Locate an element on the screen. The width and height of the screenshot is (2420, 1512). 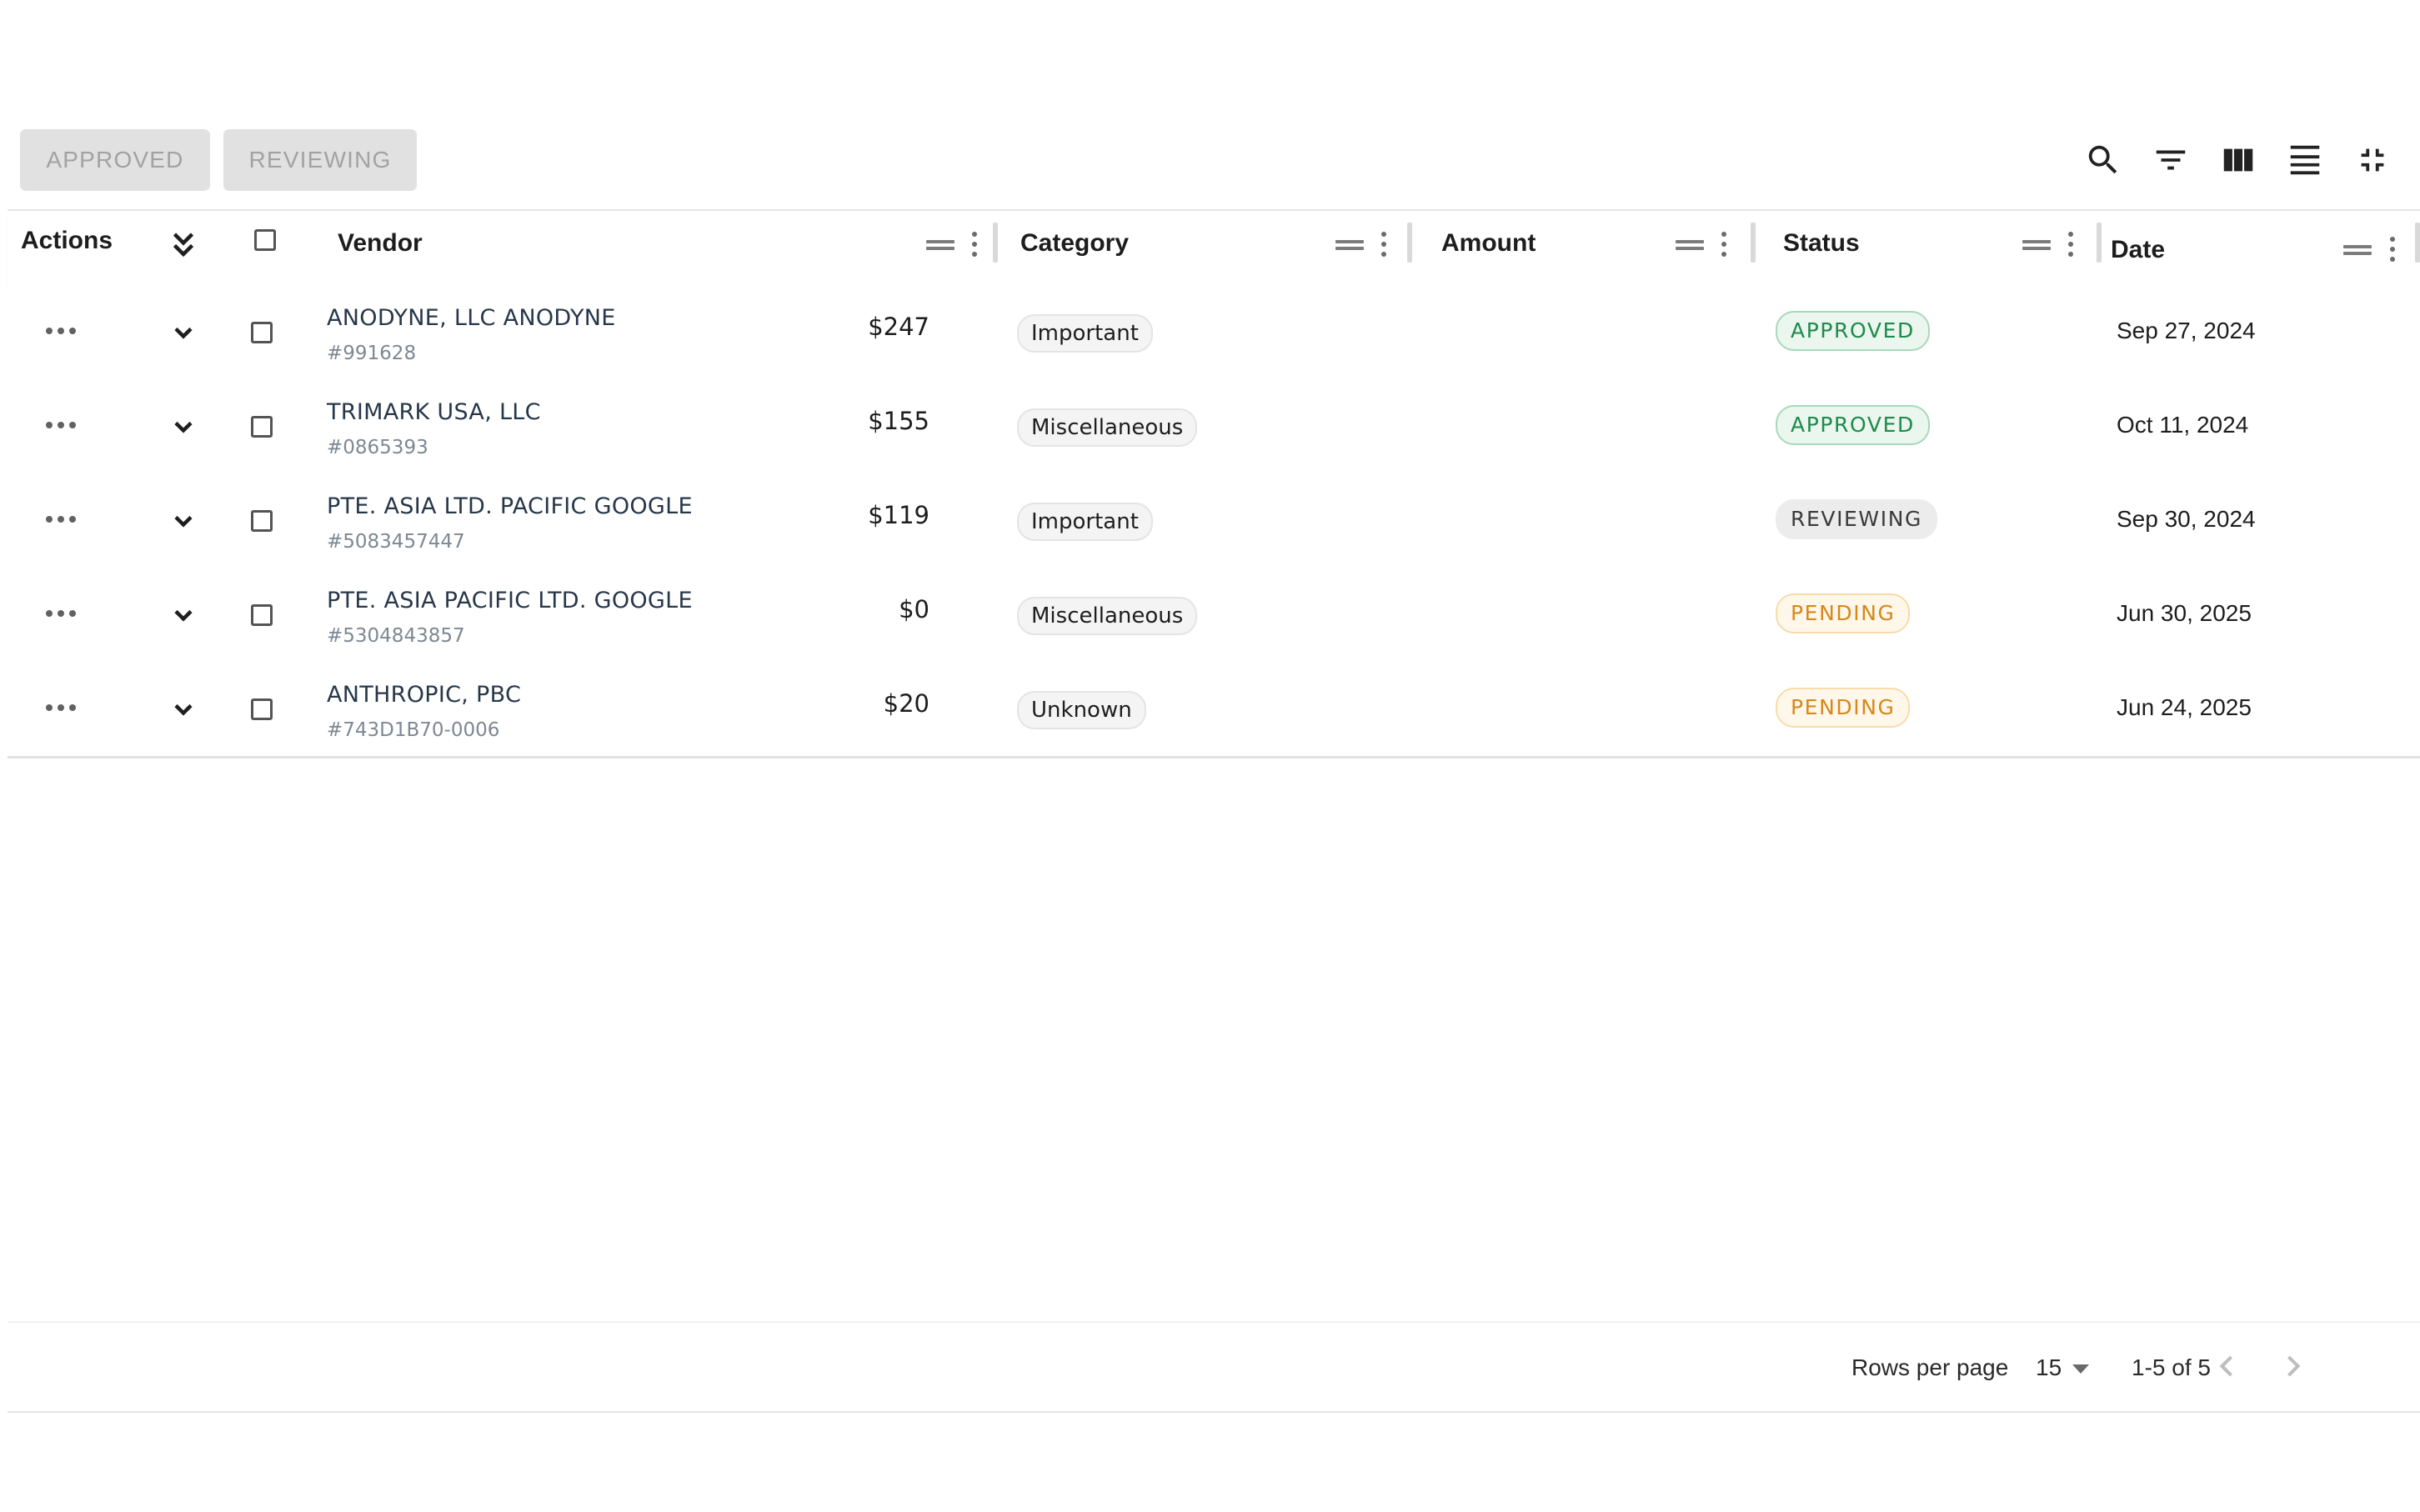
header-actions-label: Actions is located at coordinates (67, 240).